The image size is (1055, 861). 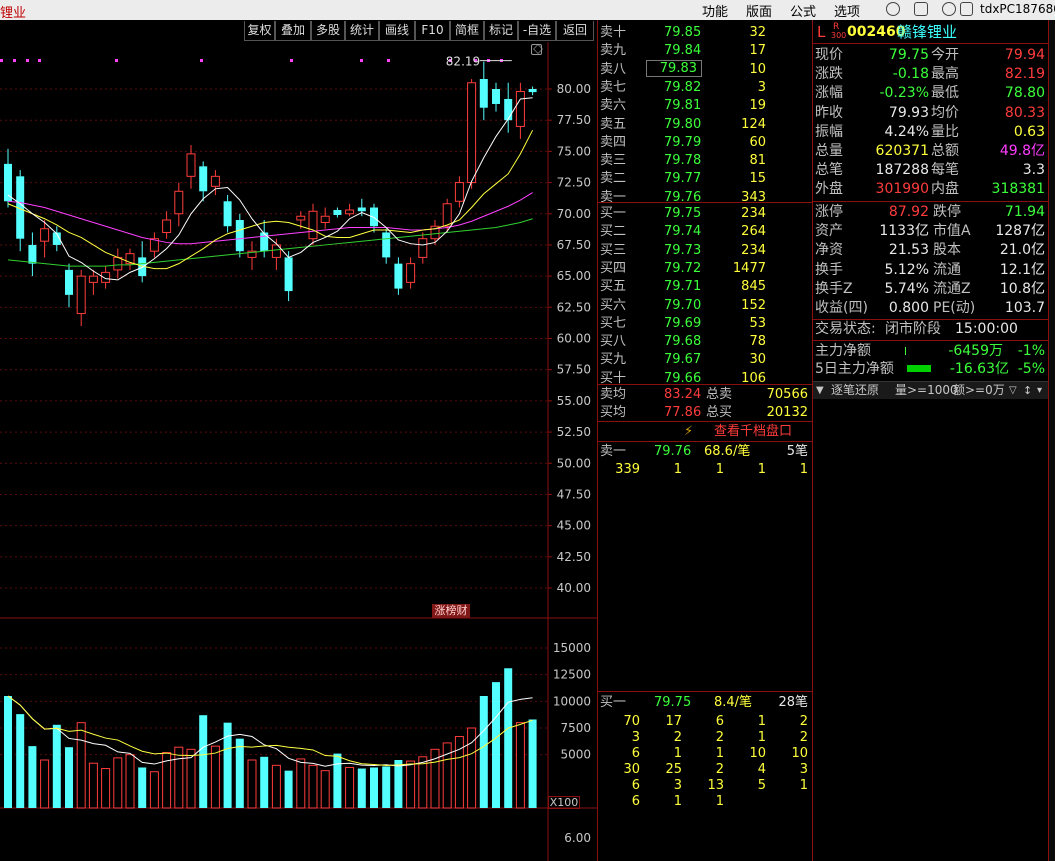 I want to click on ask-level-volume: 19, so click(x=757, y=106).